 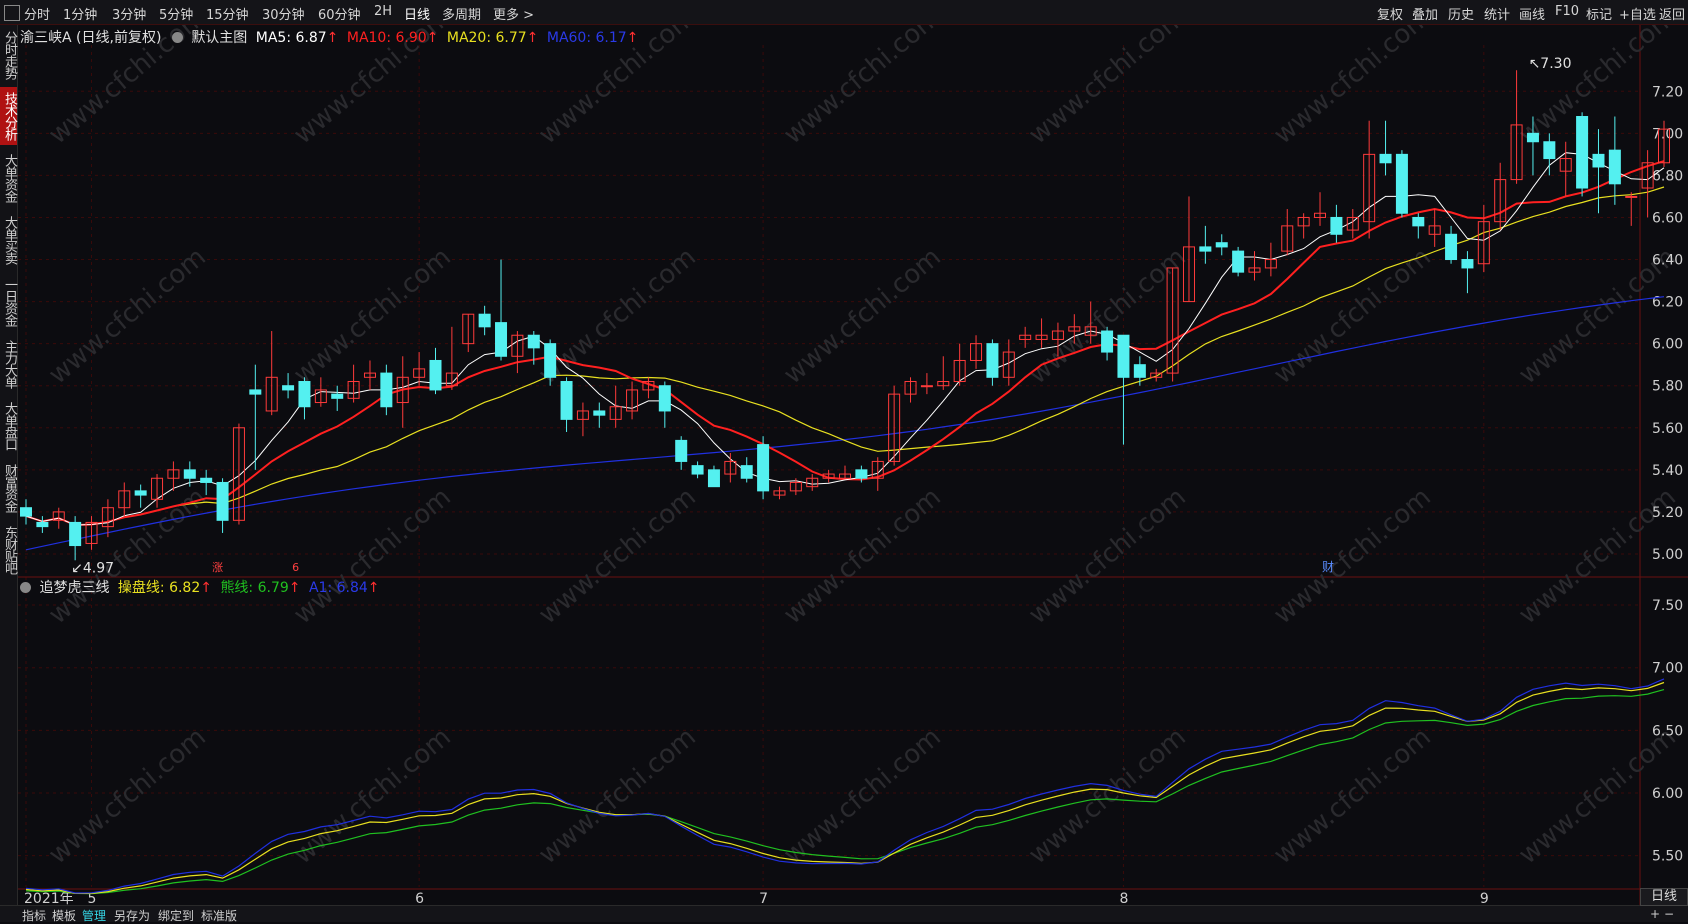 What do you see at coordinates (1667, 731) in the screenshot?
I see `y-tick-label: 6.50` at bounding box center [1667, 731].